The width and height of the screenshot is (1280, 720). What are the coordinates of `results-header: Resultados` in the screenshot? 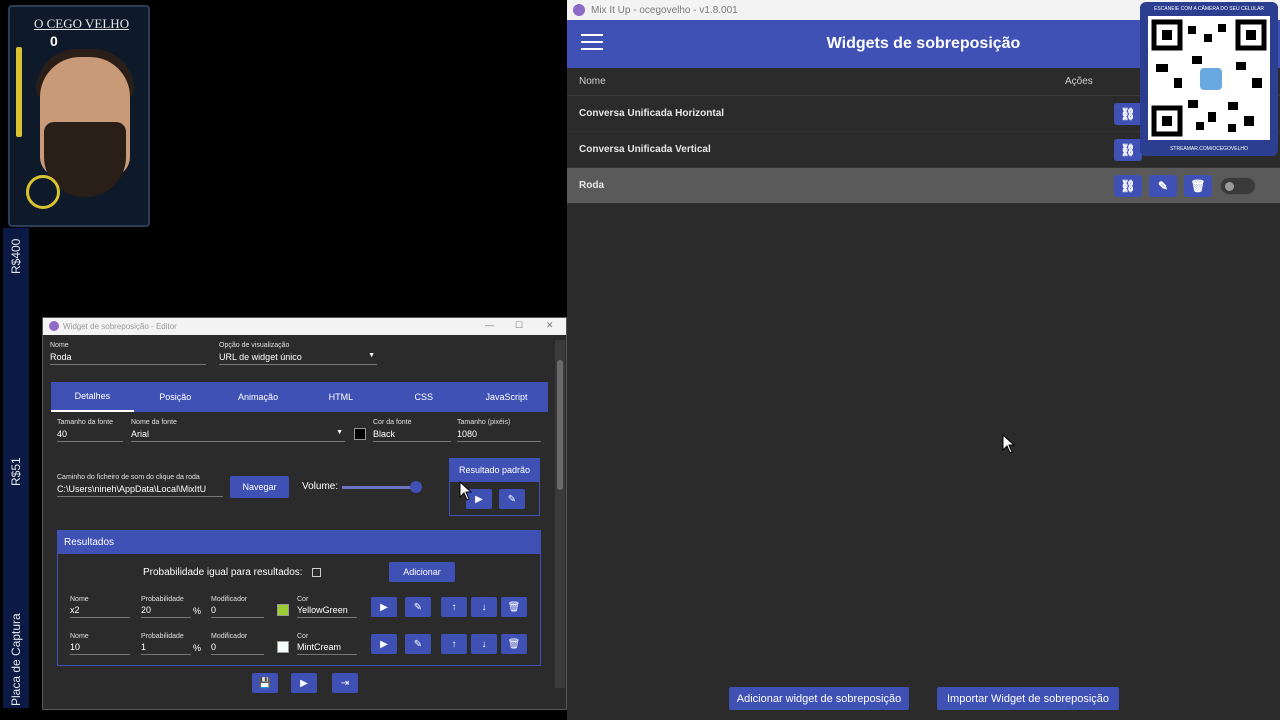 It's located at (299, 542).